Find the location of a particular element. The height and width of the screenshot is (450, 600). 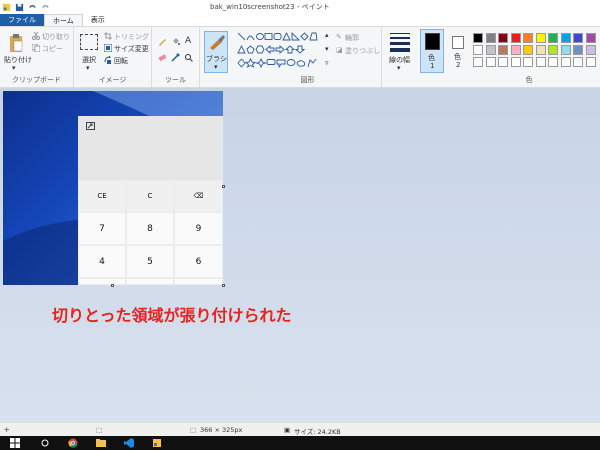

digit-9-button: 9 is located at coordinates (198, 228).